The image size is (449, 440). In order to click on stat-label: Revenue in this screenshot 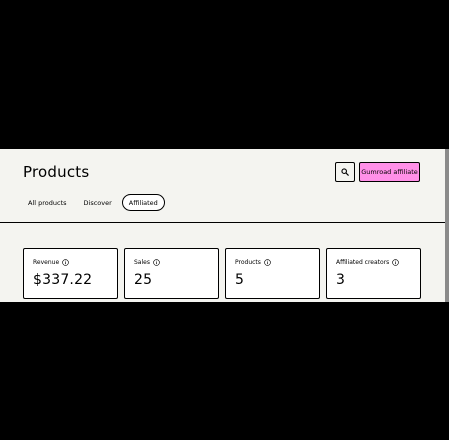, I will do `click(46, 262)`.